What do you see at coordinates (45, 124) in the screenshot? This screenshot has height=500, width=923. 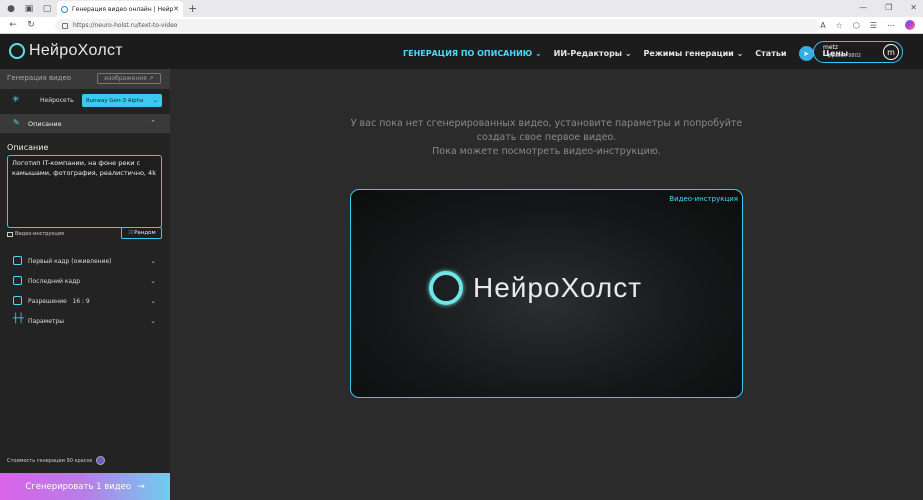 I see `description-accordion-label: Описание` at bounding box center [45, 124].